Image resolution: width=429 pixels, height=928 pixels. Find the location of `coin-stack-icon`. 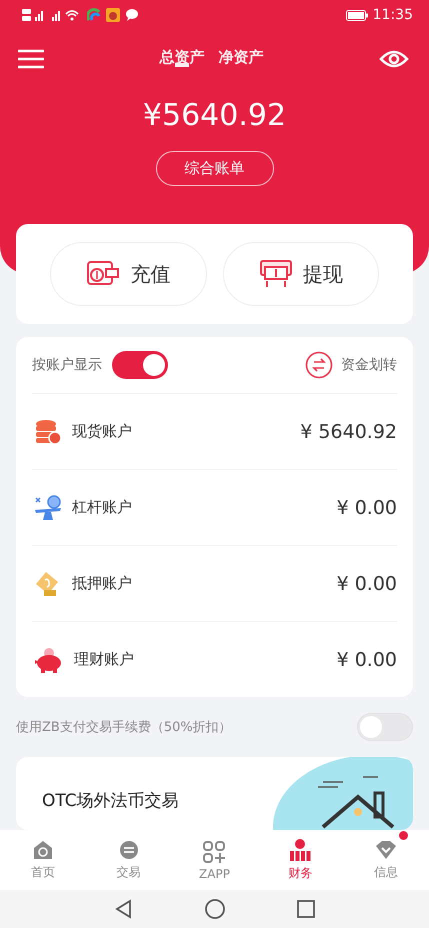

coin-stack-icon is located at coordinates (48, 432).